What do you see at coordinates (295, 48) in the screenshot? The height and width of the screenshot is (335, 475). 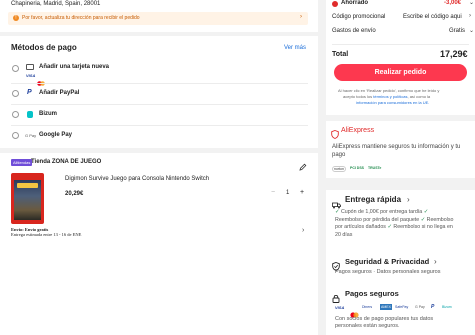 I see `see-more-link: Ver más` at bounding box center [295, 48].